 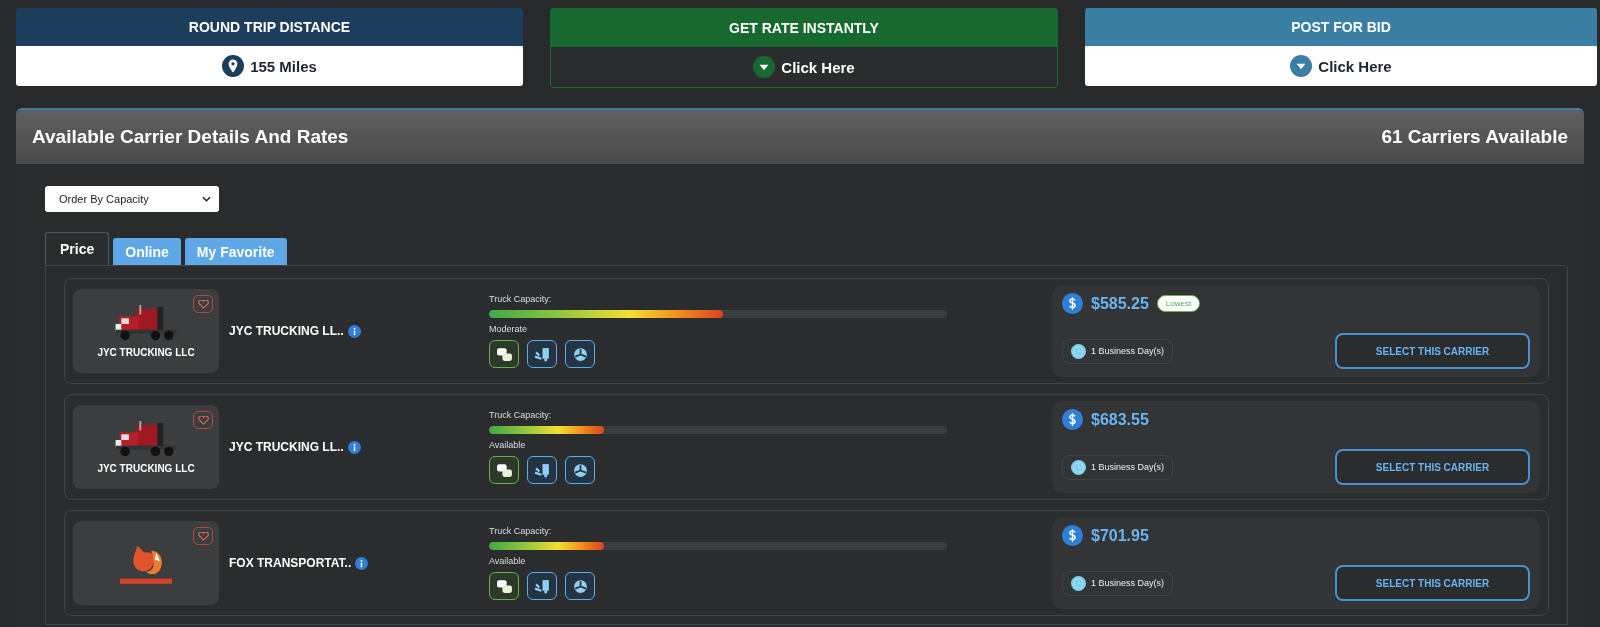 What do you see at coordinates (509, 329) in the screenshot?
I see `capacity-status: Moderate` at bounding box center [509, 329].